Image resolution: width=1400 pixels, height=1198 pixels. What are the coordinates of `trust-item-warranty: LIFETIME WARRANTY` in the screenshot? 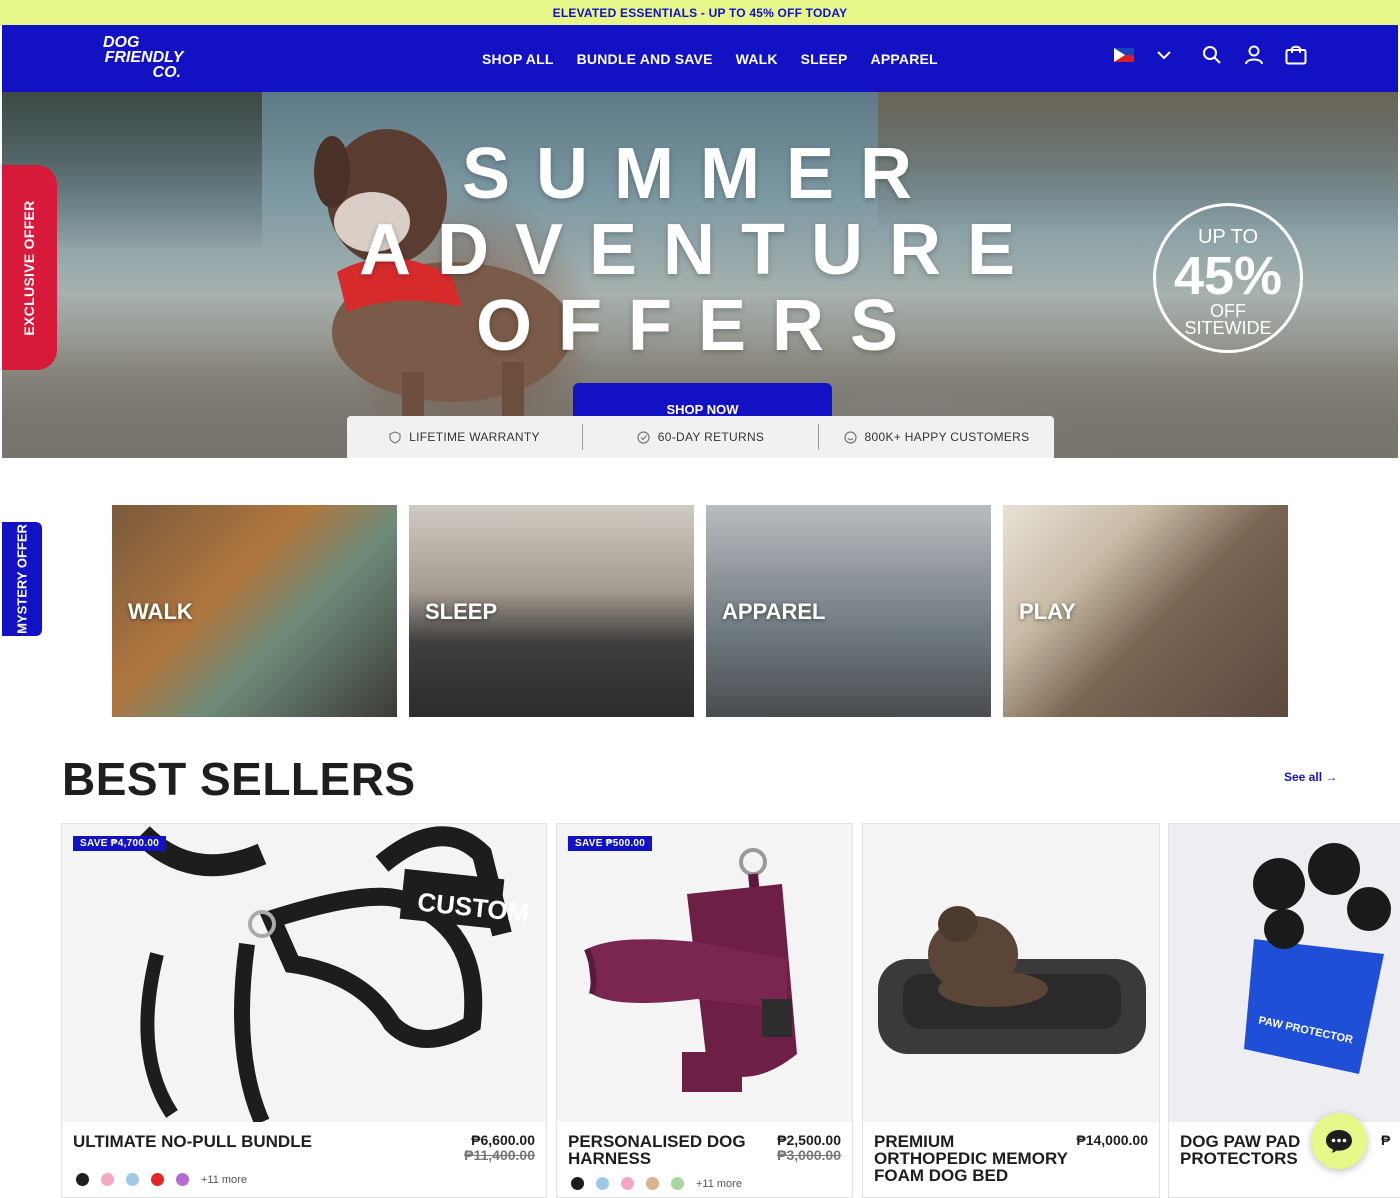 It's located at (464, 437).